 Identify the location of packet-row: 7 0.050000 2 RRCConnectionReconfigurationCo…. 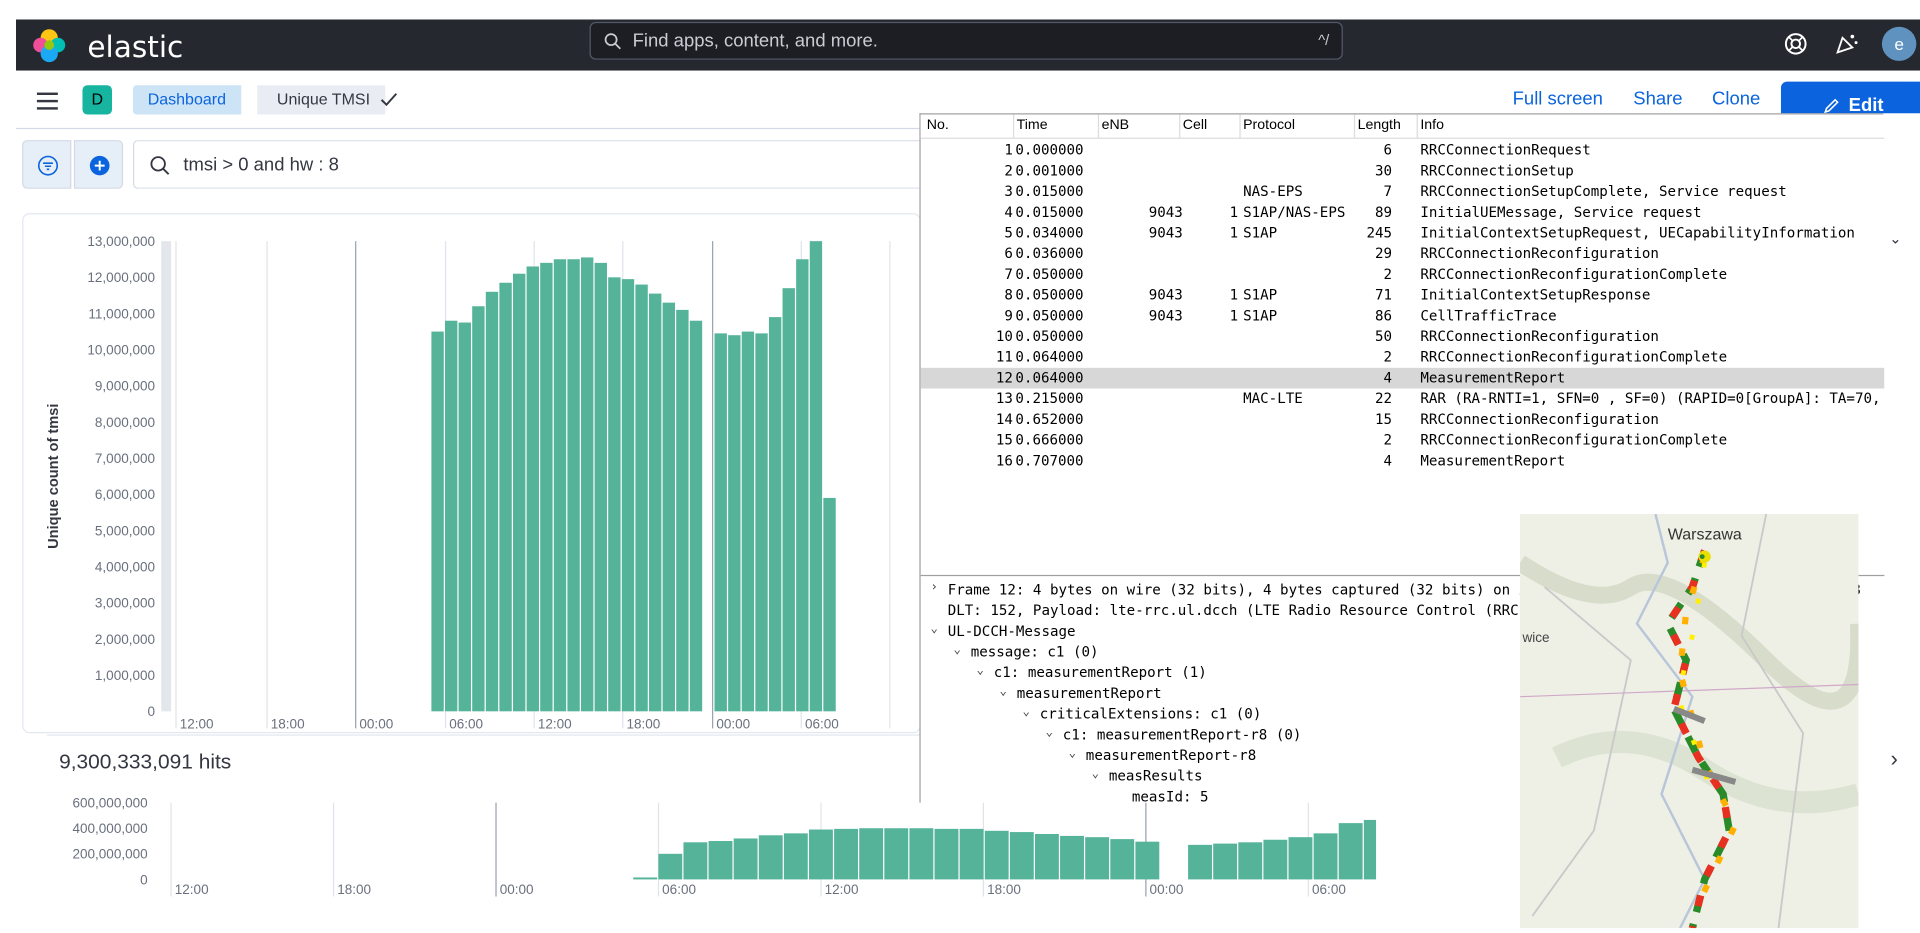
(1403, 274).